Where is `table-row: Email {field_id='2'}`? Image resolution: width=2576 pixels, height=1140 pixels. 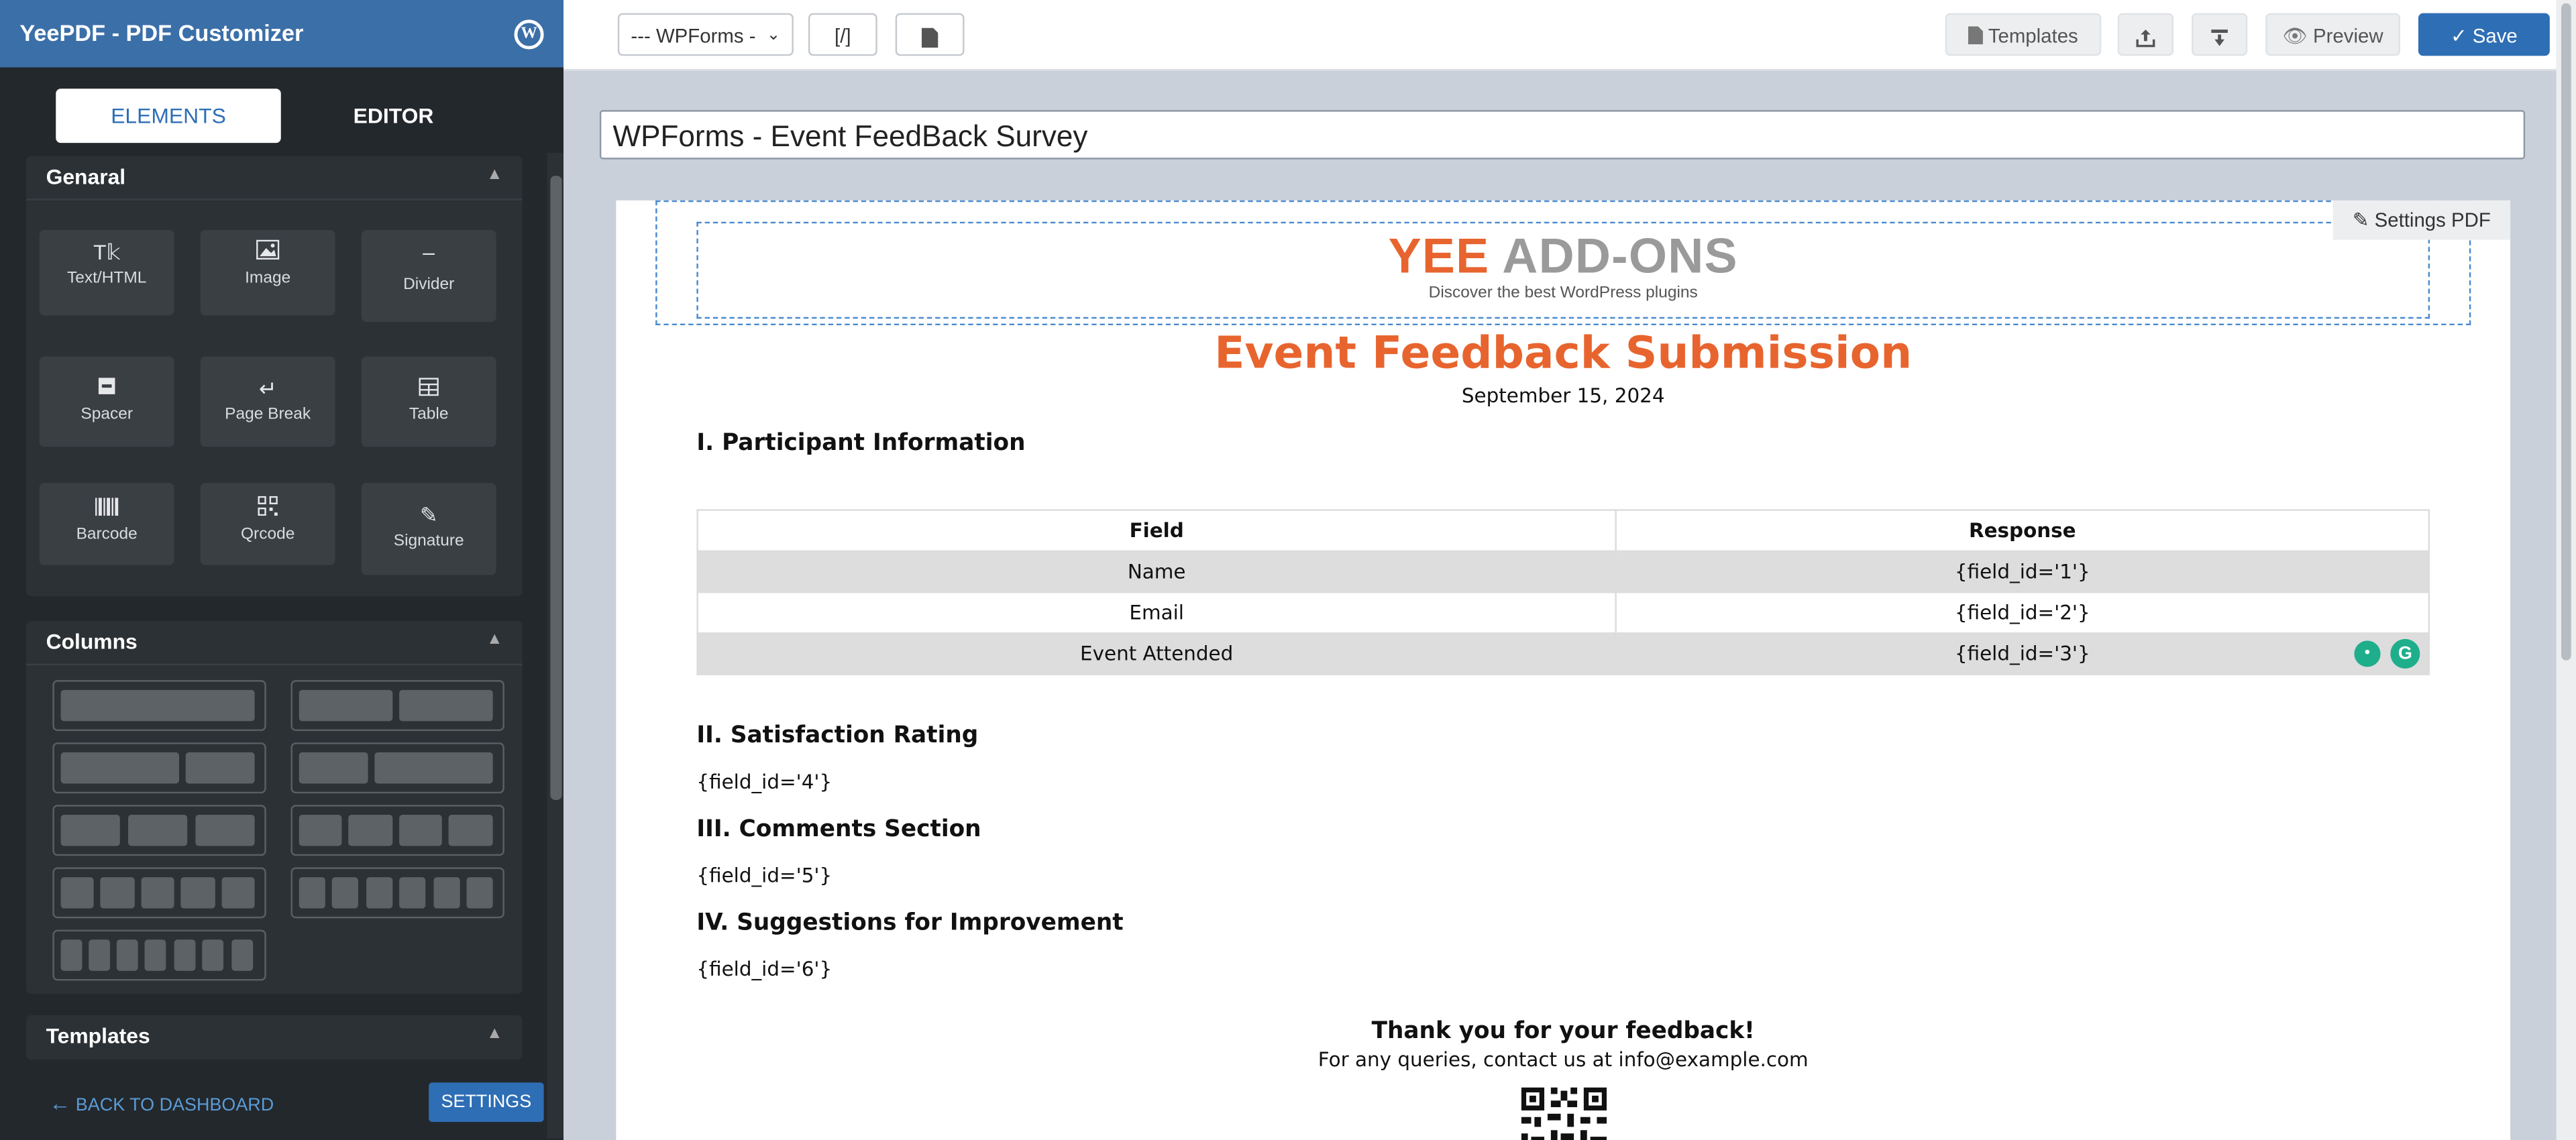
table-row: Email {field_id='2'} is located at coordinates (1563, 612).